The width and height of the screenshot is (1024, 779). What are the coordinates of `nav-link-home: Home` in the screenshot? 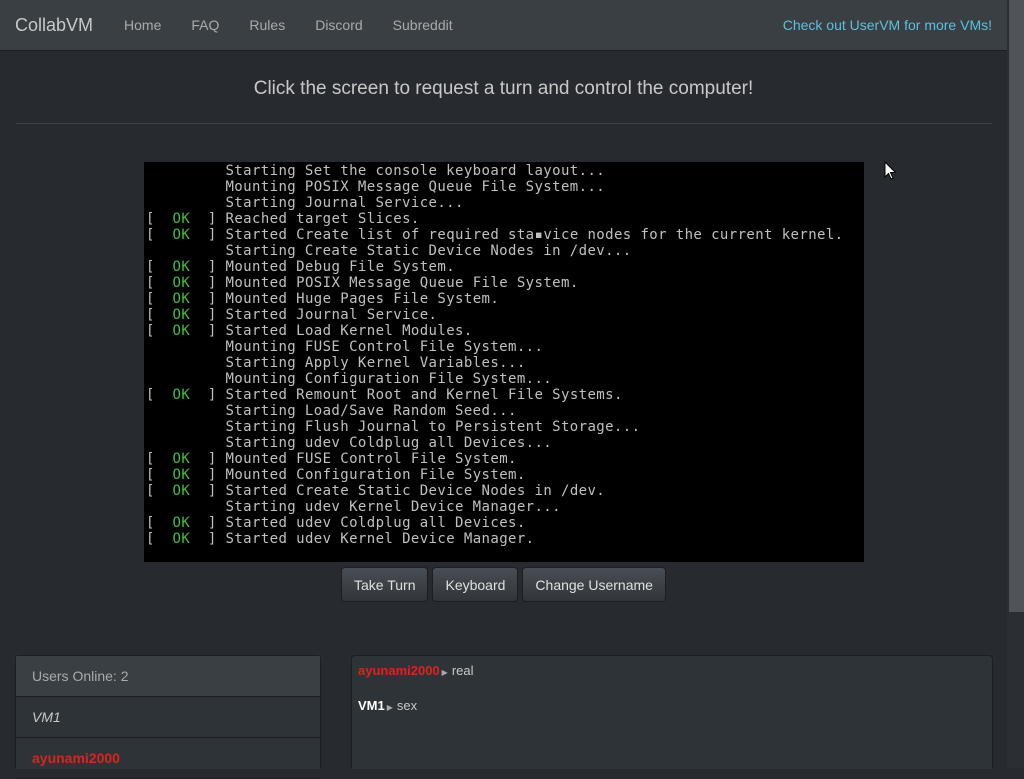 It's located at (142, 25).